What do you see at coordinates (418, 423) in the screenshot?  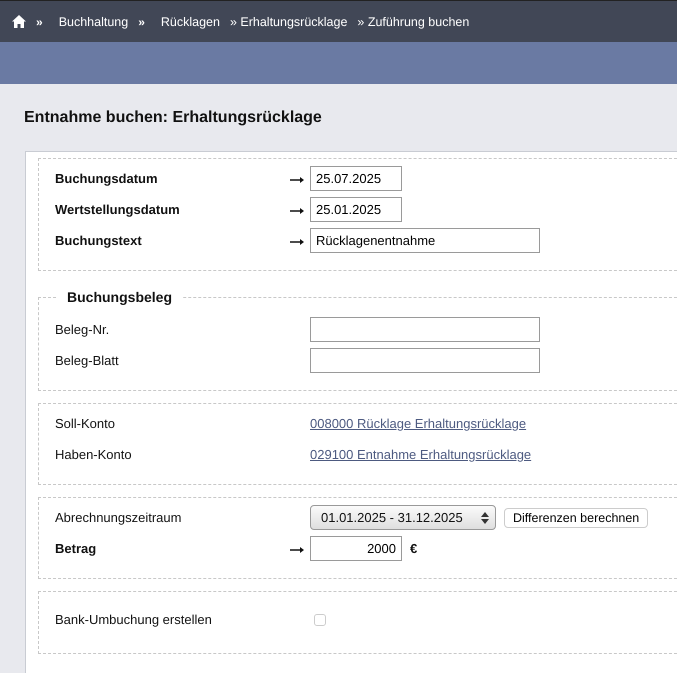 I see `account-link: 008000 Rücklage Erhaltungsrücklage` at bounding box center [418, 423].